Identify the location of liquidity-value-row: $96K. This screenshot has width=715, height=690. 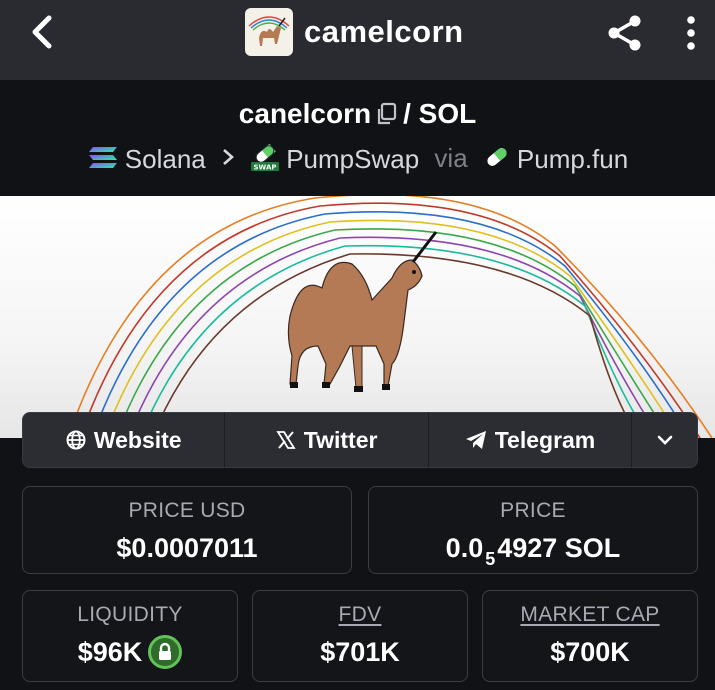
(130, 652).